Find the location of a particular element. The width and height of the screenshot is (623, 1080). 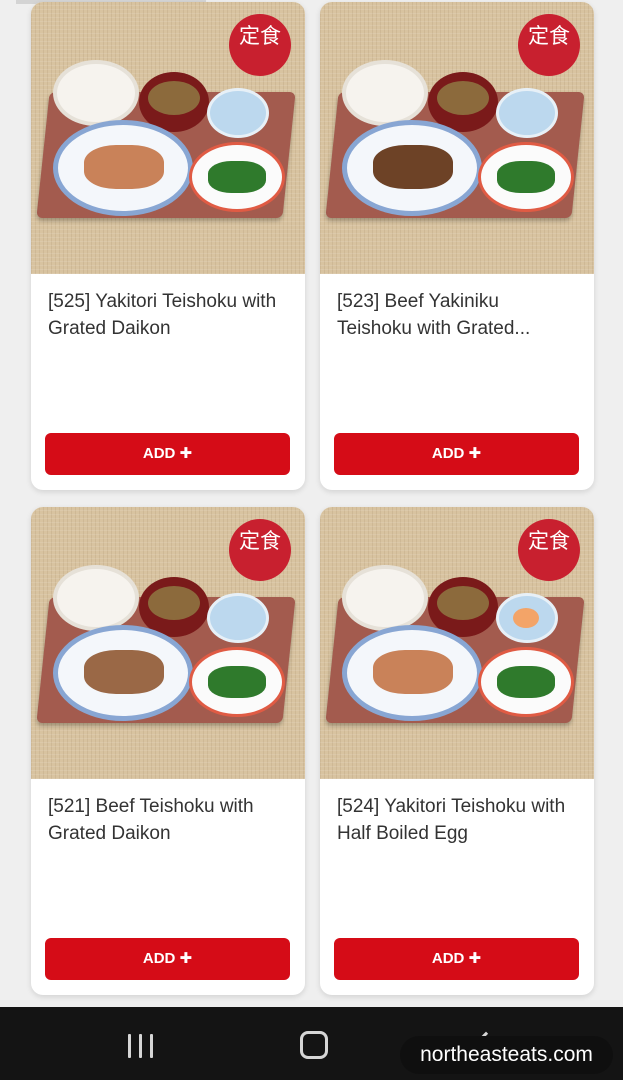

home-icon is located at coordinates (314, 1045).